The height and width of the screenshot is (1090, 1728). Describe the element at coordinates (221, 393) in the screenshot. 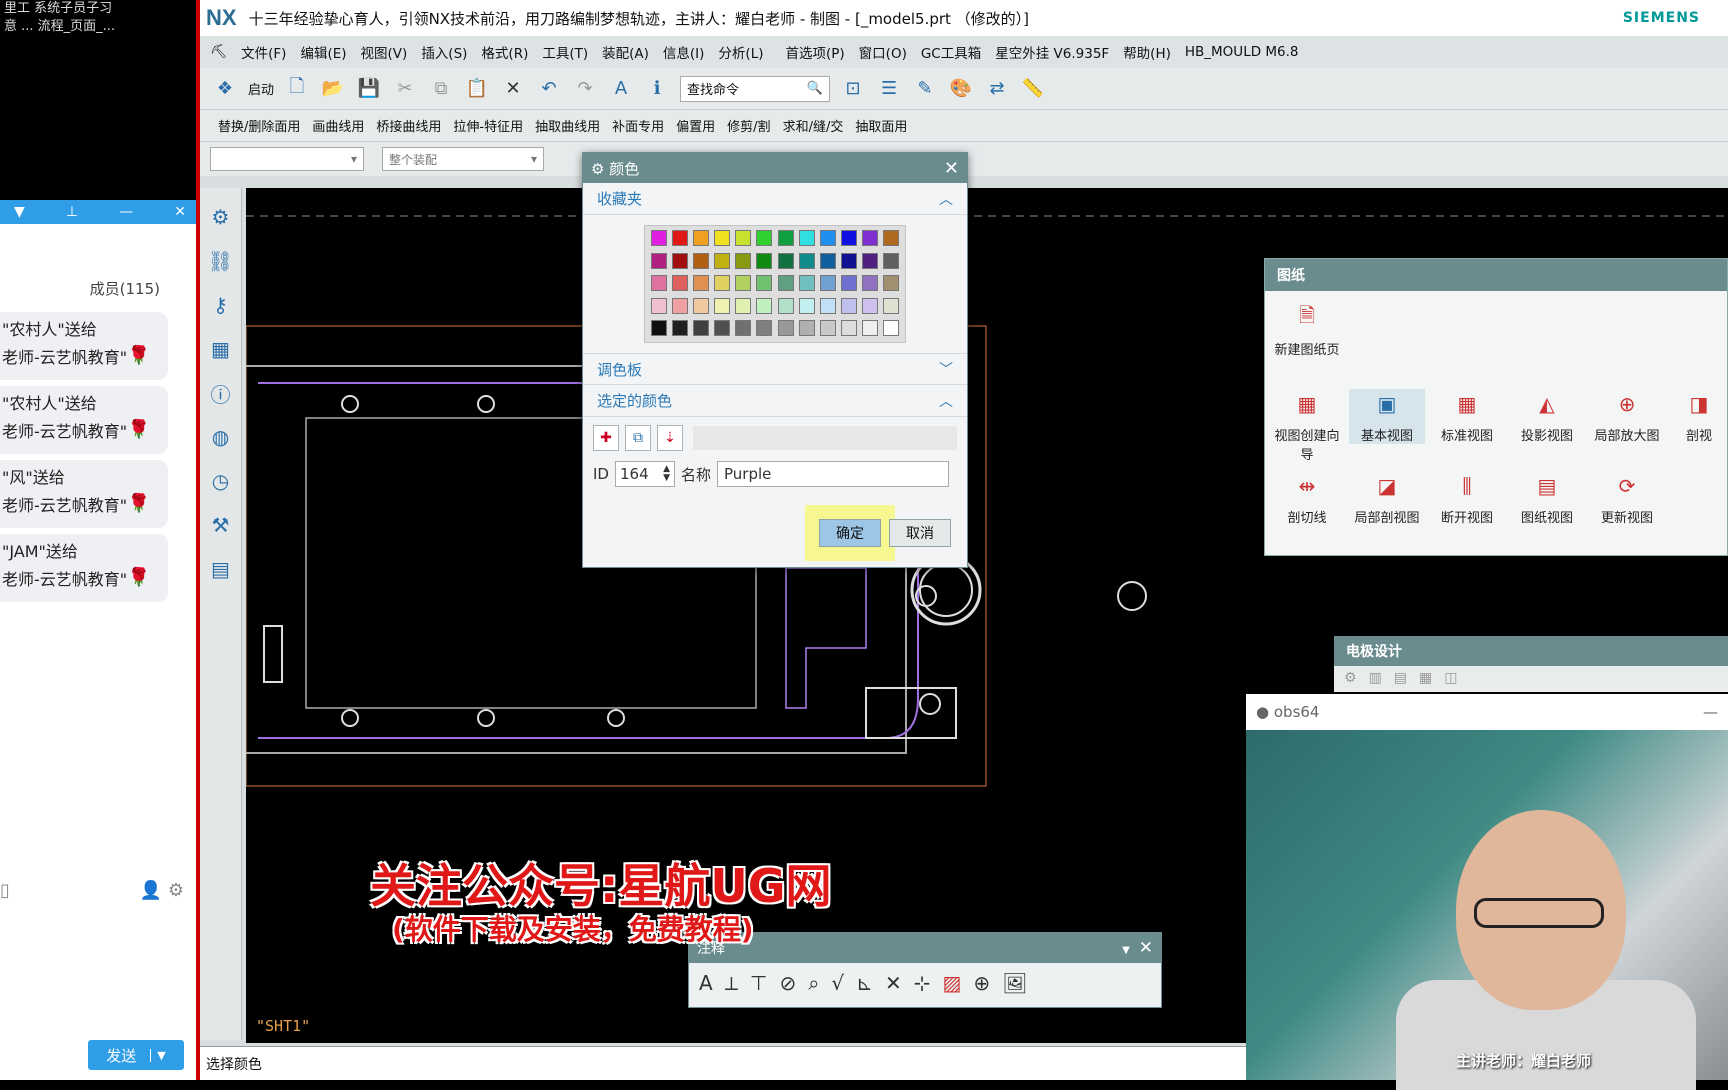

I see `hd3d-icon: ⓘ` at that location.